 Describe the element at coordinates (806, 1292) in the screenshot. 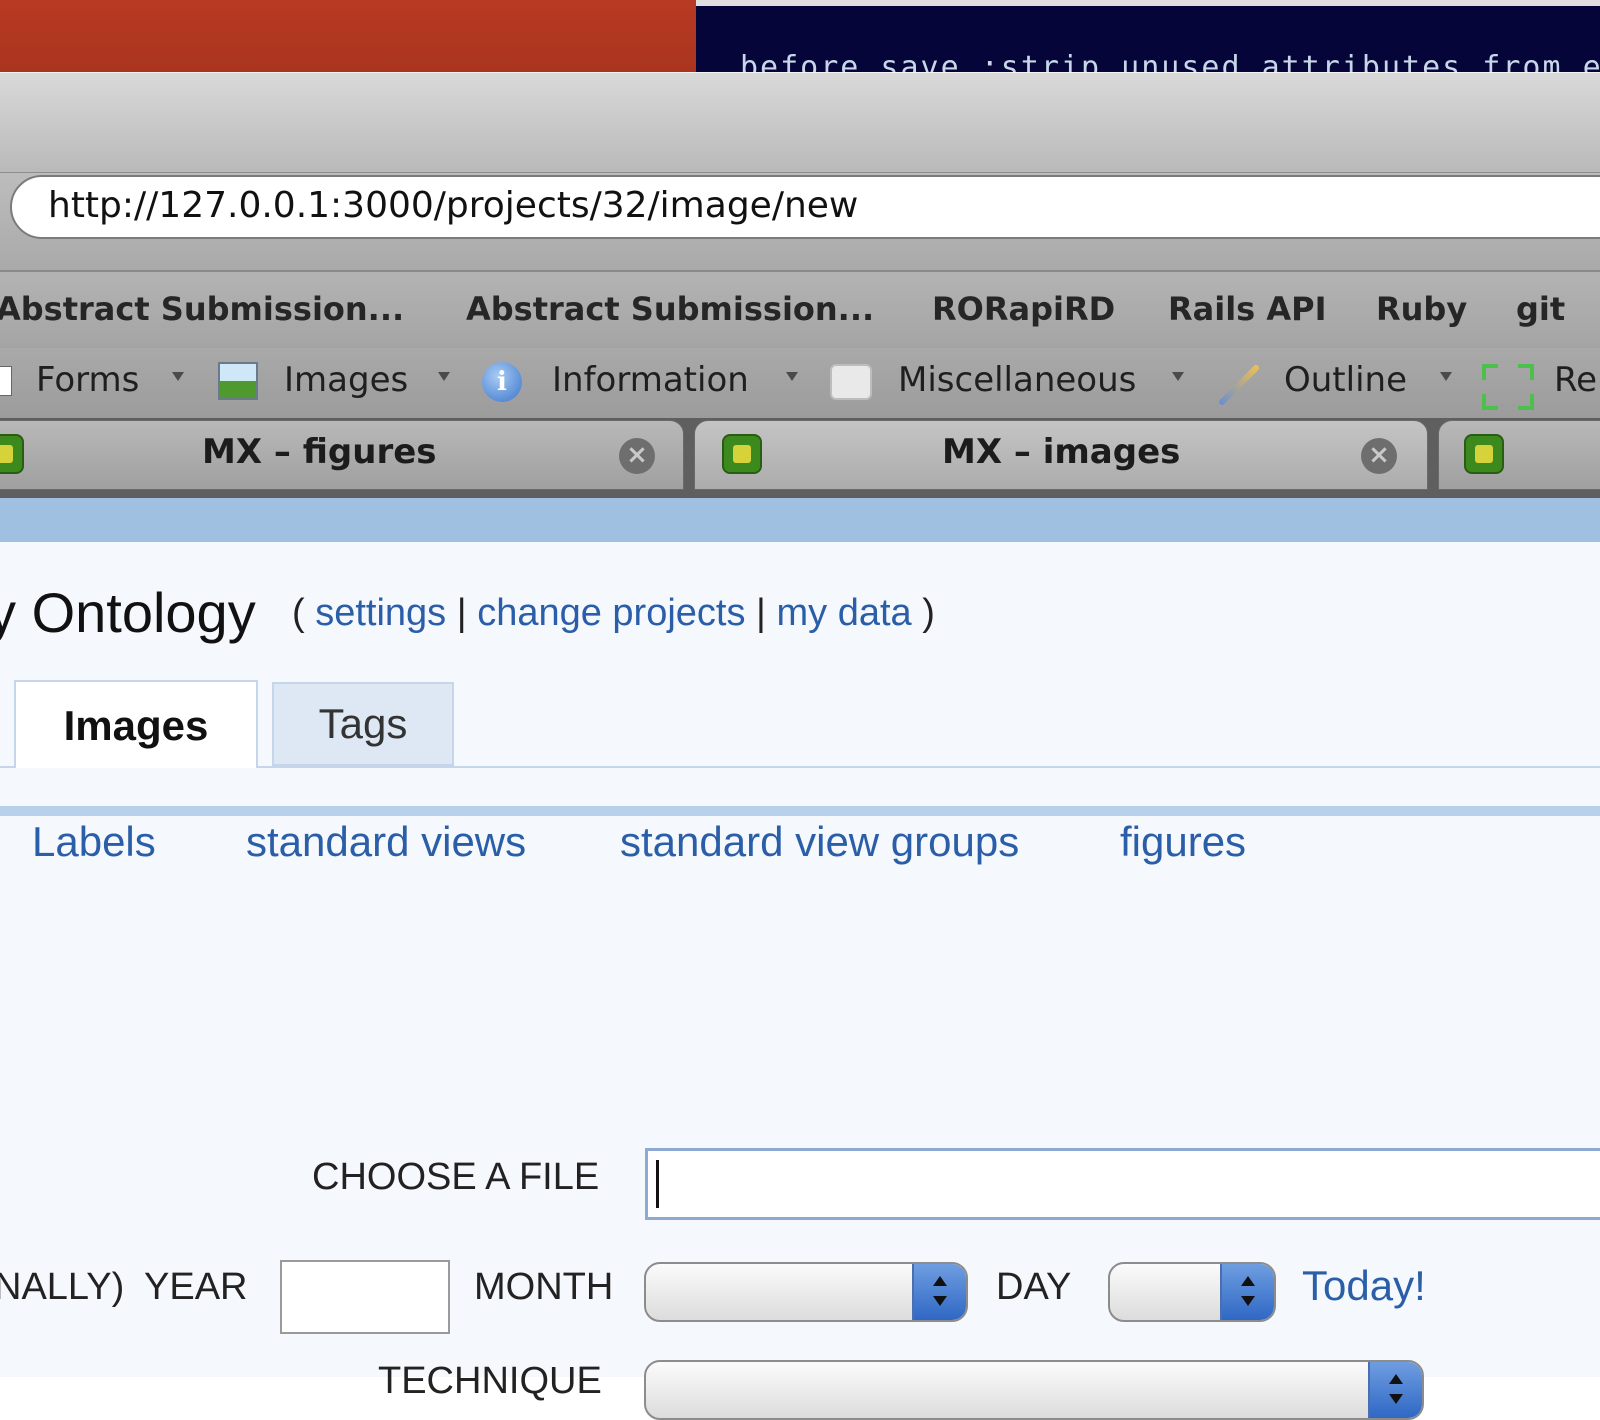

I see `month-select` at that location.